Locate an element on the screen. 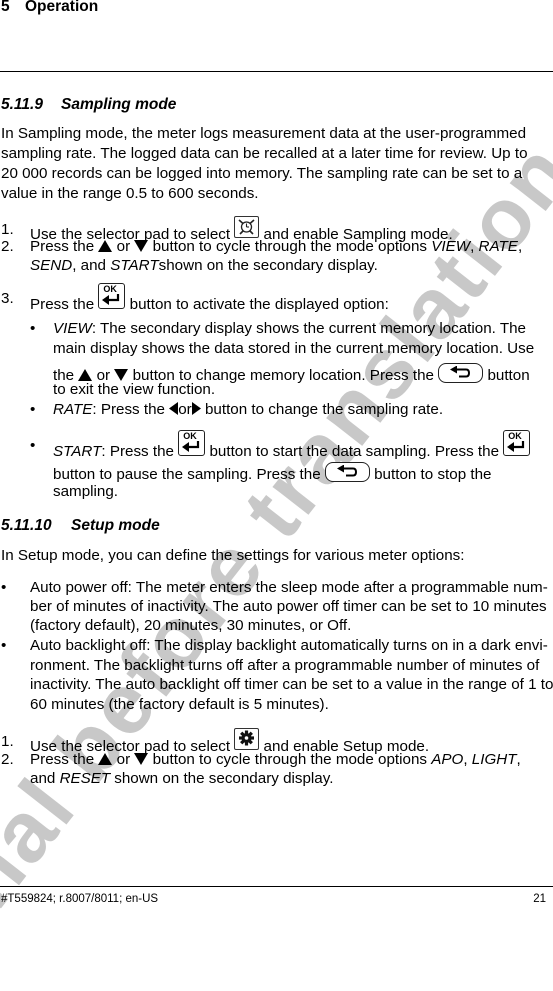 This screenshot has height=991, width=553. document-id: #T559824; r.8007/8011; en-US is located at coordinates (80, 899).